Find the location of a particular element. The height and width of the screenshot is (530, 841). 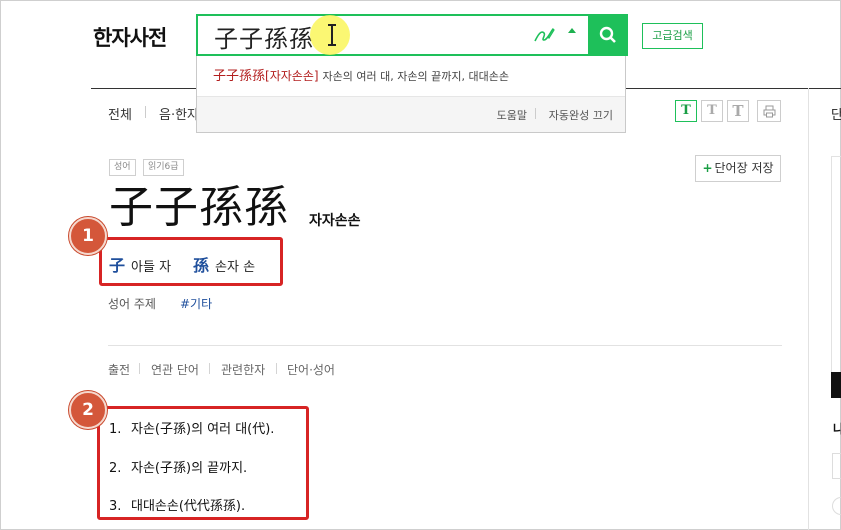

search-input is located at coordinates (364, 36).